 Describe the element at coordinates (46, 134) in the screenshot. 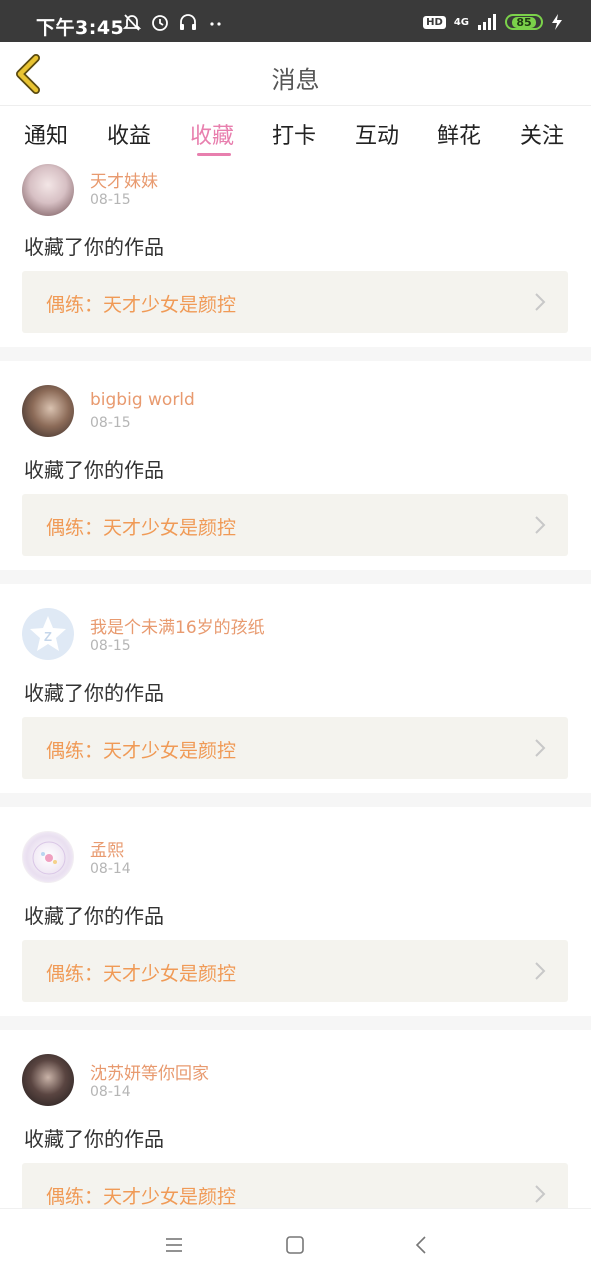

I see `tab-notifications: 通知` at that location.